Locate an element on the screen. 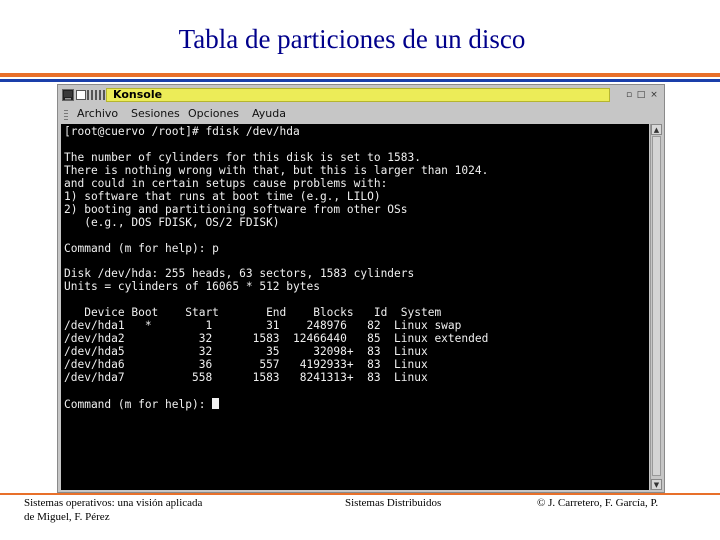 This screenshot has width=720, height=540. footer-rule is located at coordinates (360, 494).